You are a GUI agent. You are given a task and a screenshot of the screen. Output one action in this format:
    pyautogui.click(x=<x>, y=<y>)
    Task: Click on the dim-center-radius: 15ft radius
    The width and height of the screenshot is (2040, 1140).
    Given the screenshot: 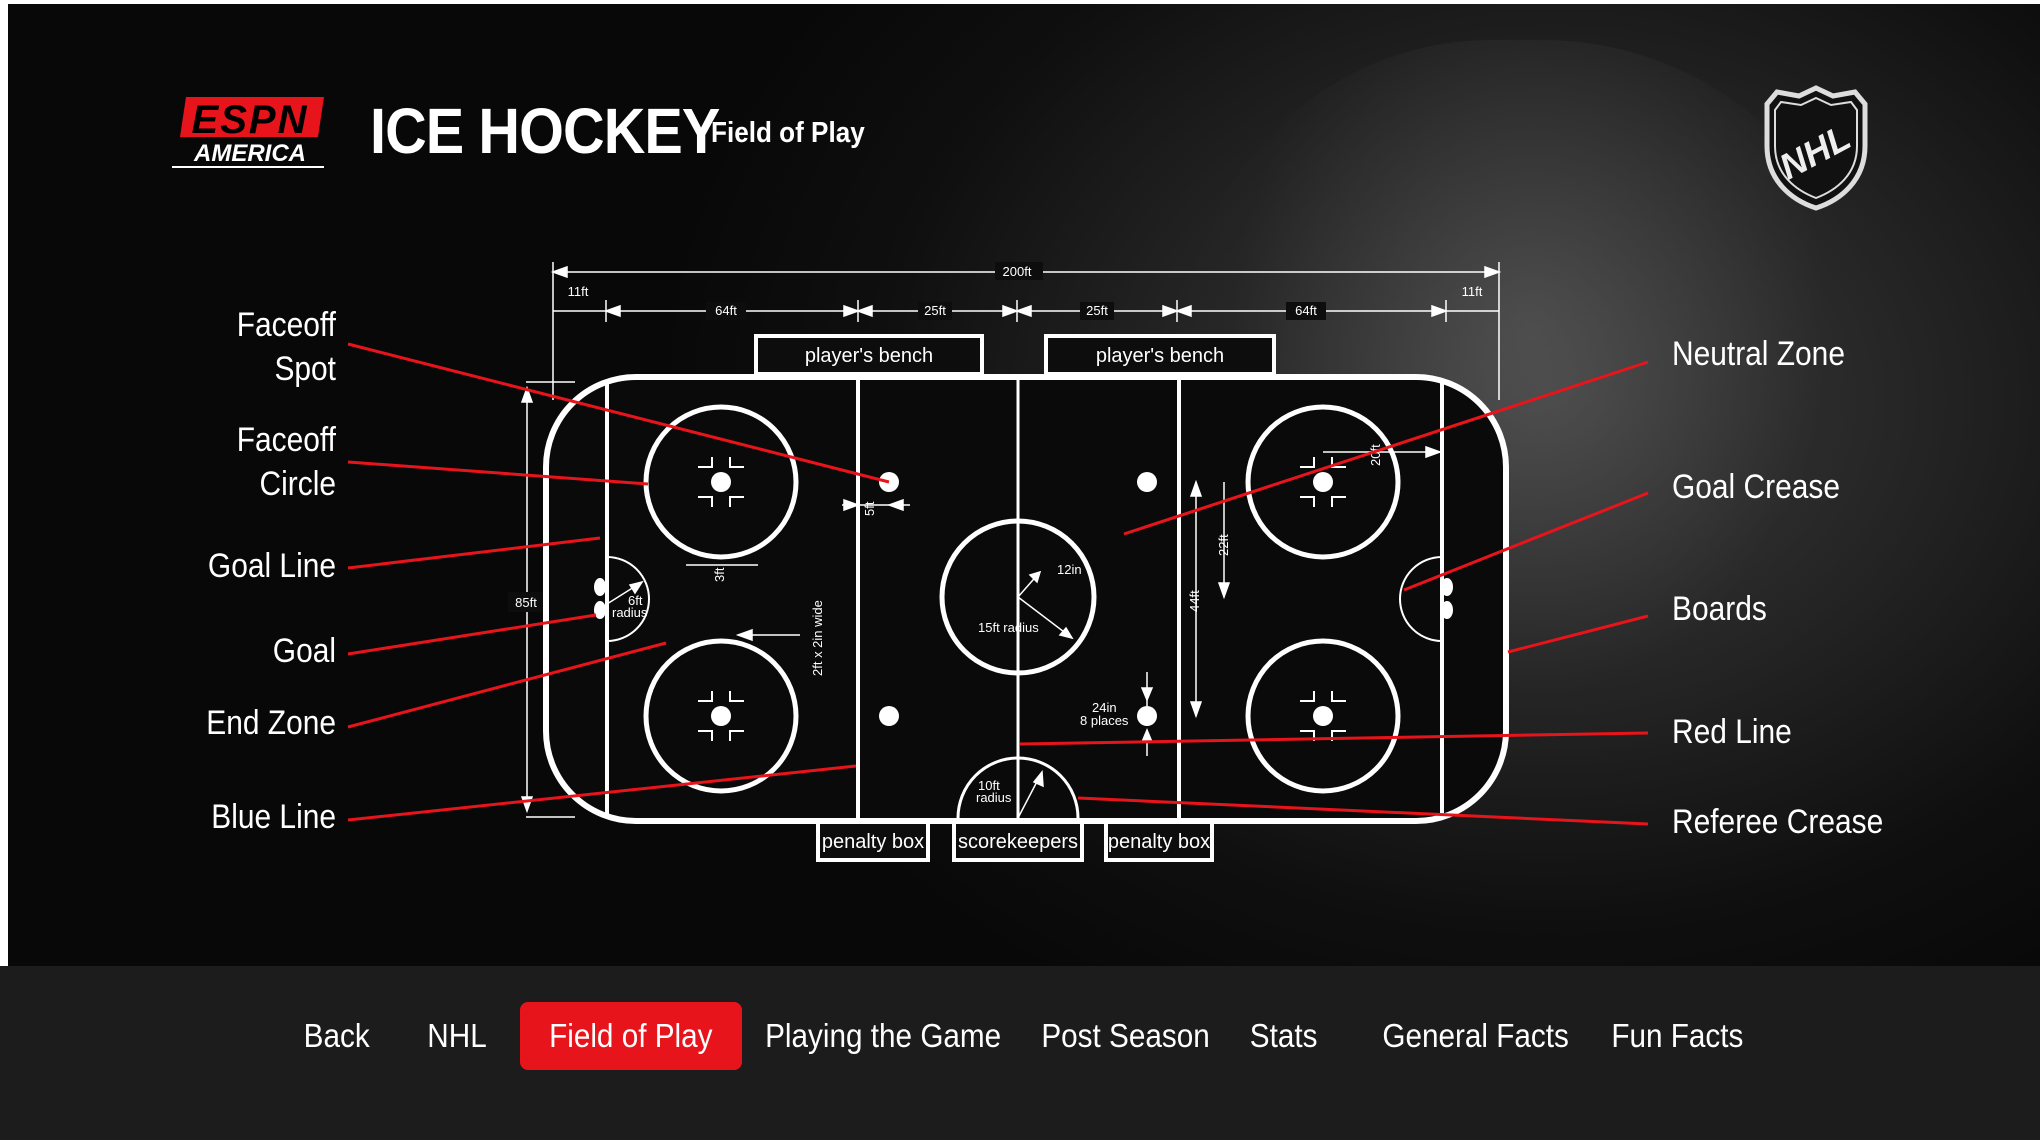 What is the action you would take?
    pyautogui.click(x=1008, y=627)
    